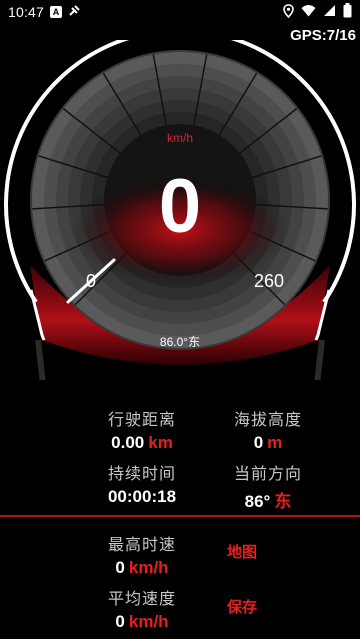 The height and width of the screenshot is (639, 360). I want to click on stat-max-speed: 最高时速 0 km/h, so click(142, 554).